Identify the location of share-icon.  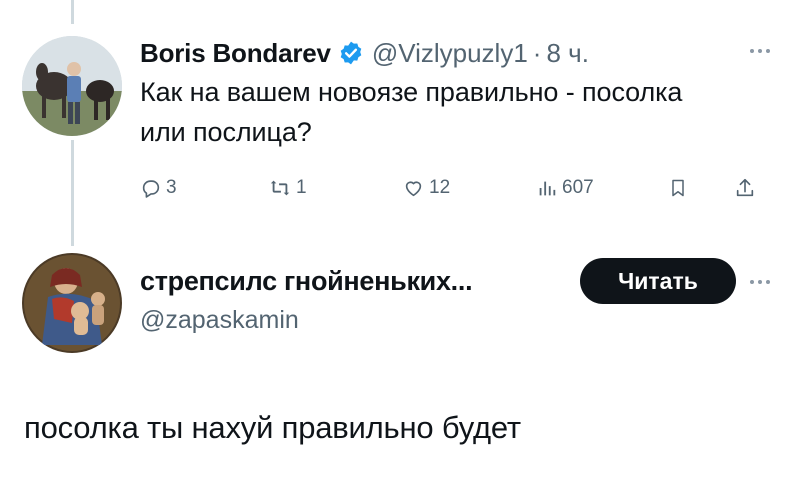
(745, 187).